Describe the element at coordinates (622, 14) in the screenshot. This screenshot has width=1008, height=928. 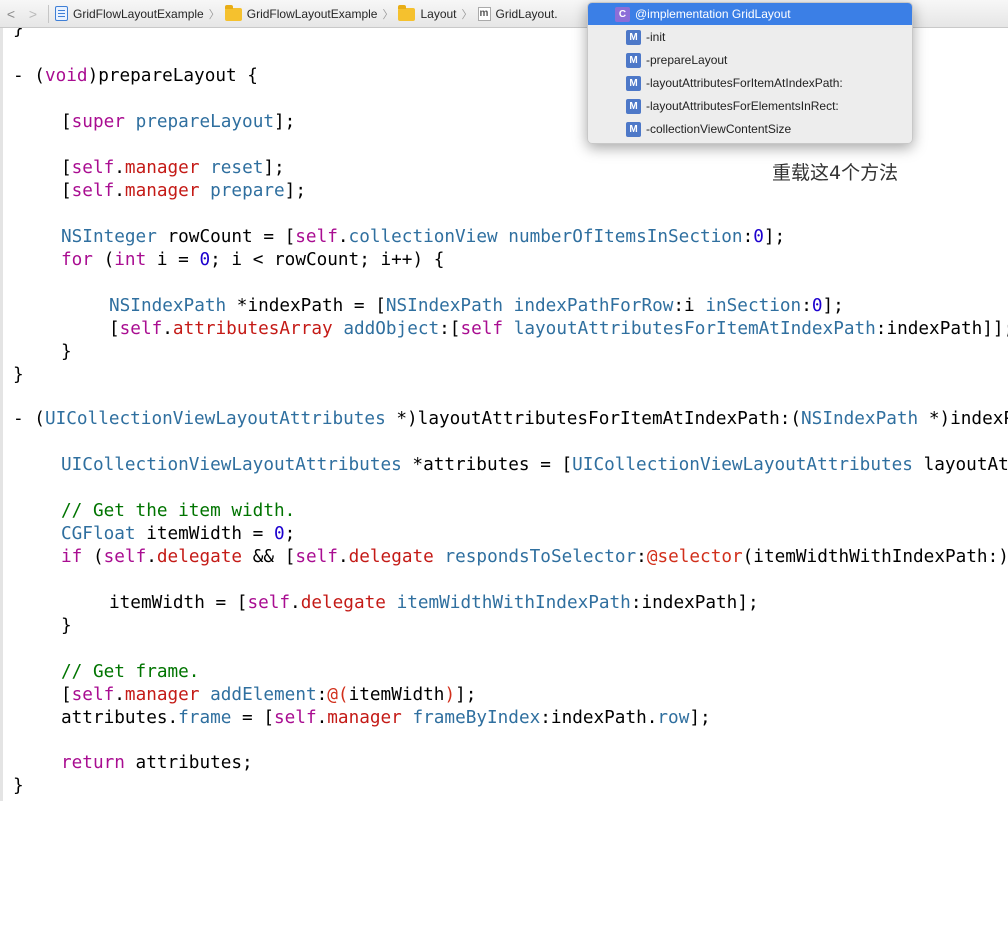
I see `class-badge-icon: C` at that location.